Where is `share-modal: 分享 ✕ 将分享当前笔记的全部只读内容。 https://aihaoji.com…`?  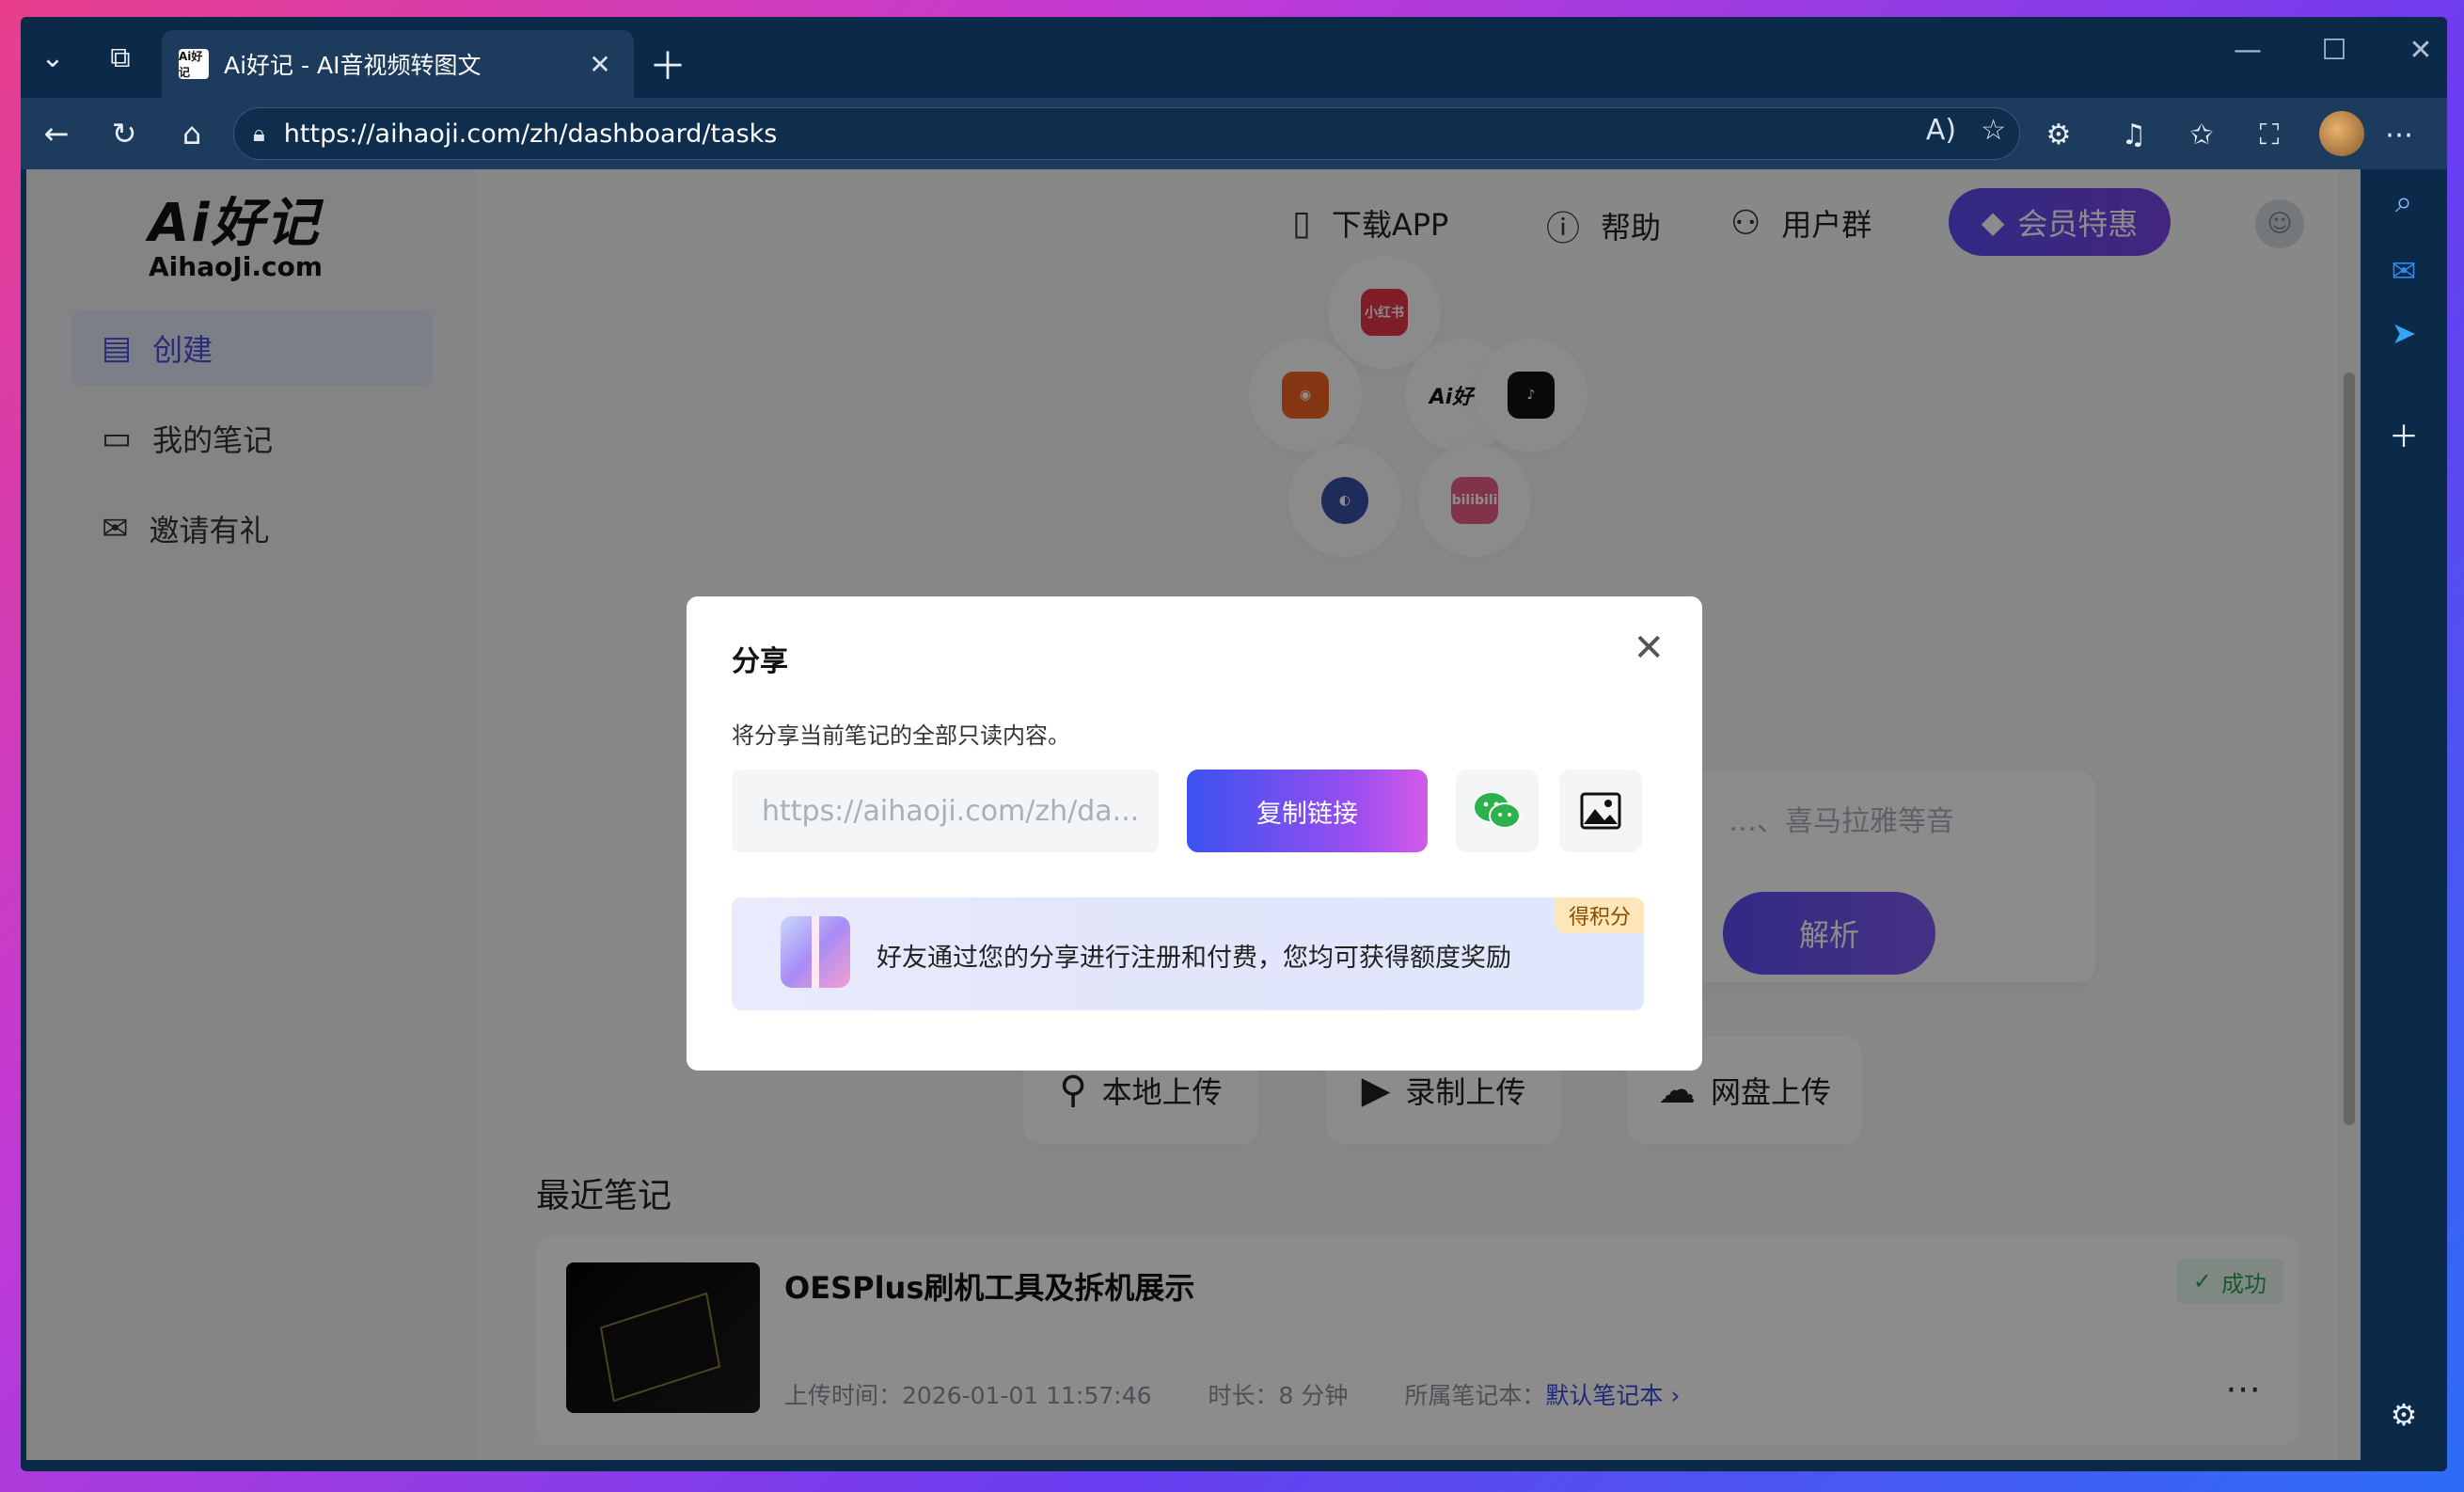 share-modal: 分享 ✕ 将分享当前笔记的全部只读内容。 https://aihaoji.com… is located at coordinates (1194, 833).